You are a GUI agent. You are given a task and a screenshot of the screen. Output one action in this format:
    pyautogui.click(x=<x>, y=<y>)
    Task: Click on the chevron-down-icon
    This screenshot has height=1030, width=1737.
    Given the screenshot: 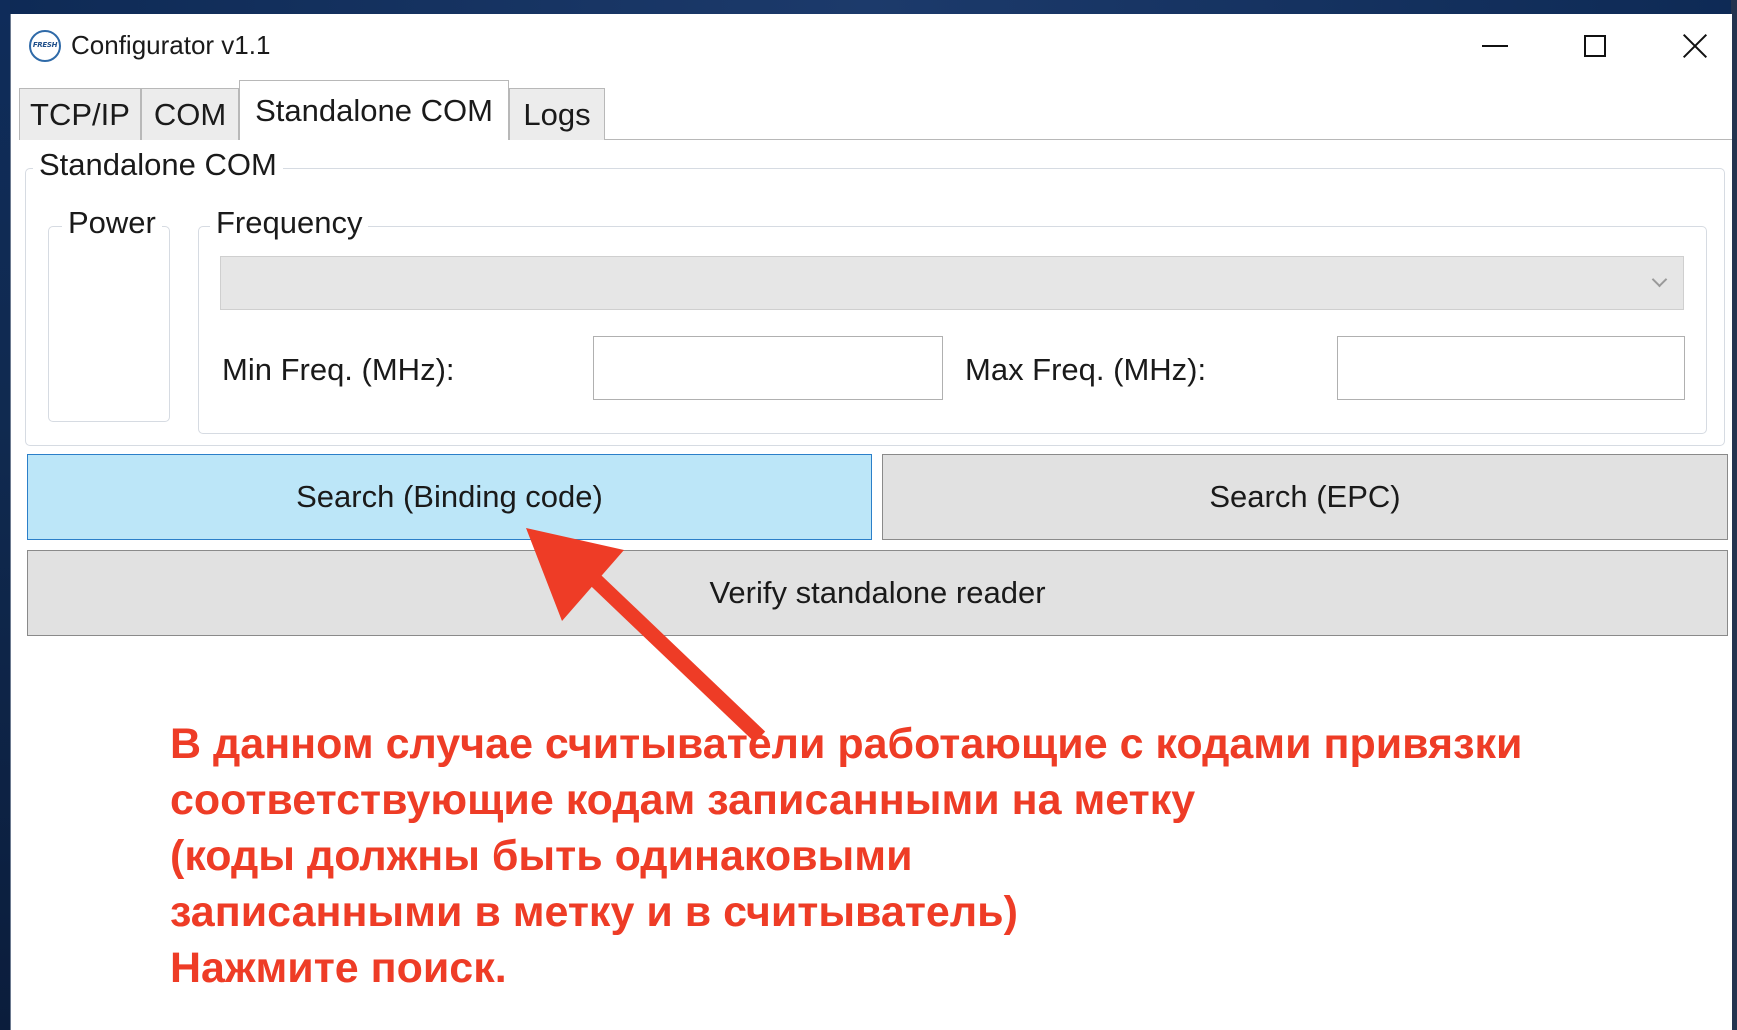 What is the action you would take?
    pyautogui.click(x=1659, y=279)
    